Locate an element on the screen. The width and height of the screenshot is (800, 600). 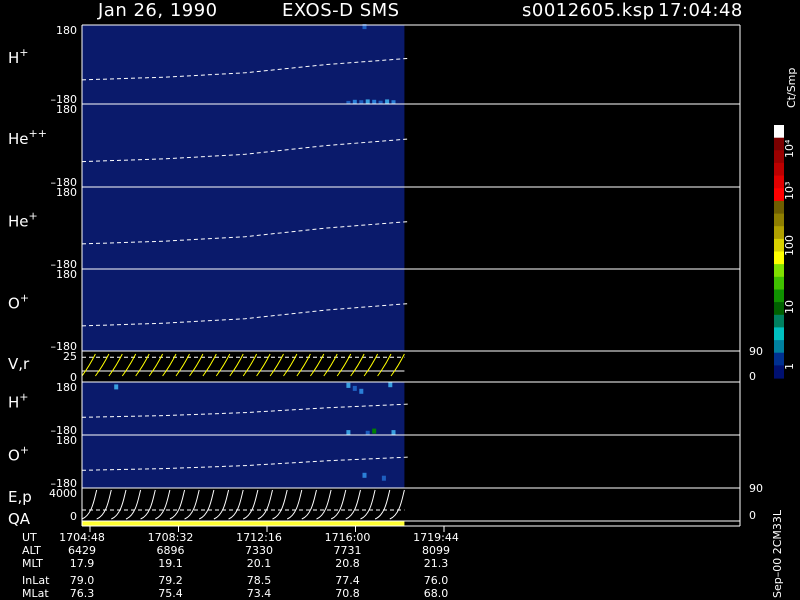
footer-cell-4-3: 76.0 is located at coordinates (436, 580).